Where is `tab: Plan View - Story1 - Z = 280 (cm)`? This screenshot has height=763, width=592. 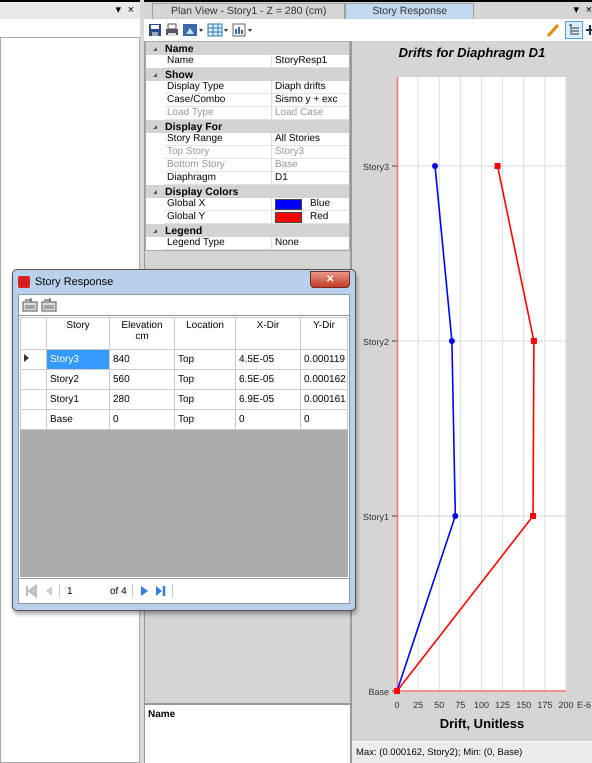 tab: Plan View - Story1 - Z = 280 (cm) is located at coordinates (249, 11).